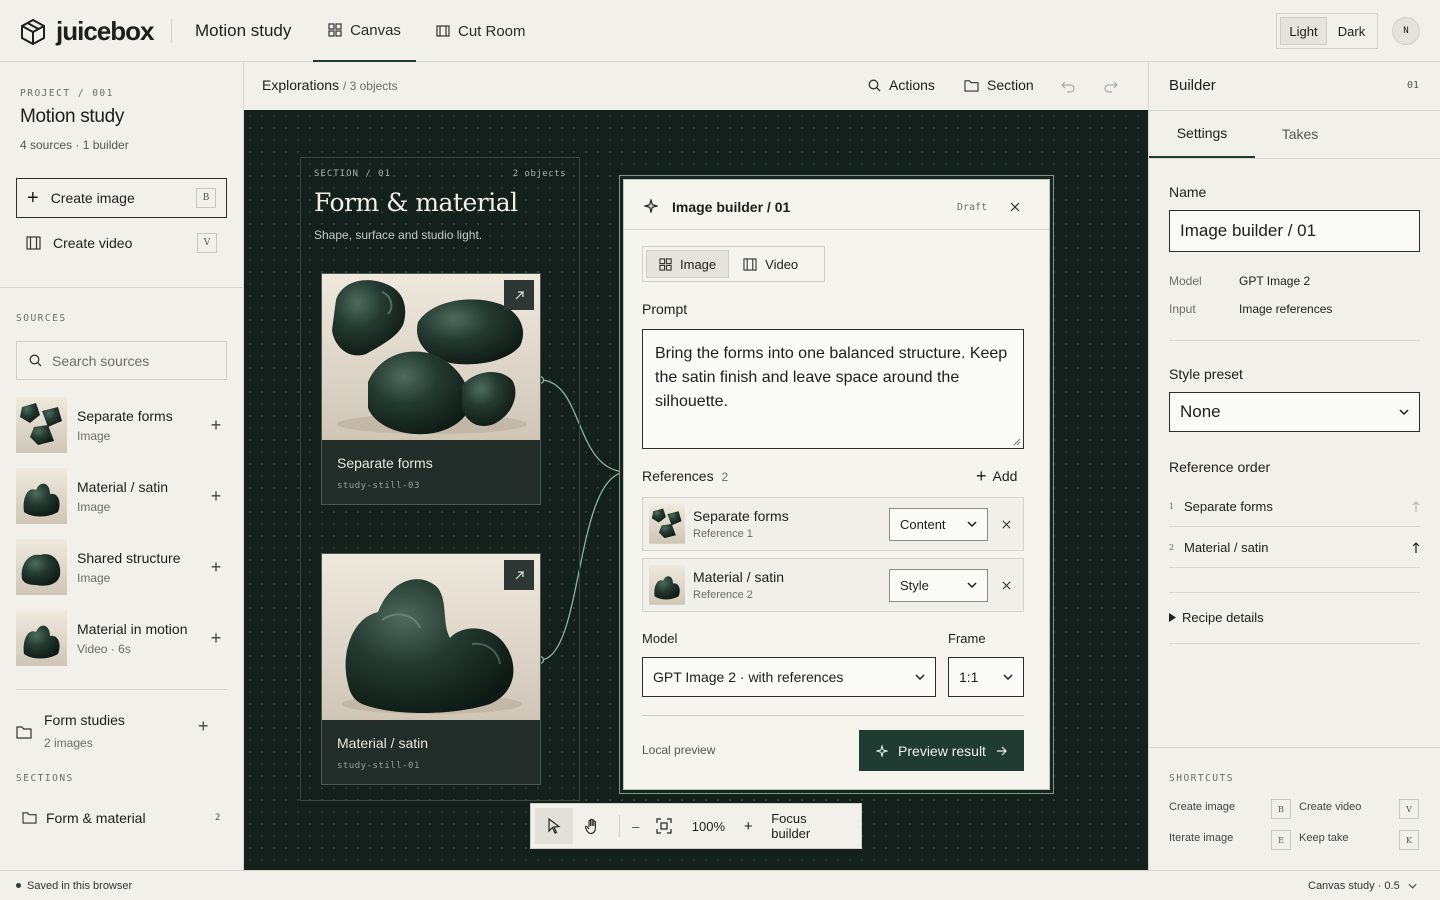  I want to click on select-value: 1:1, so click(969, 677).